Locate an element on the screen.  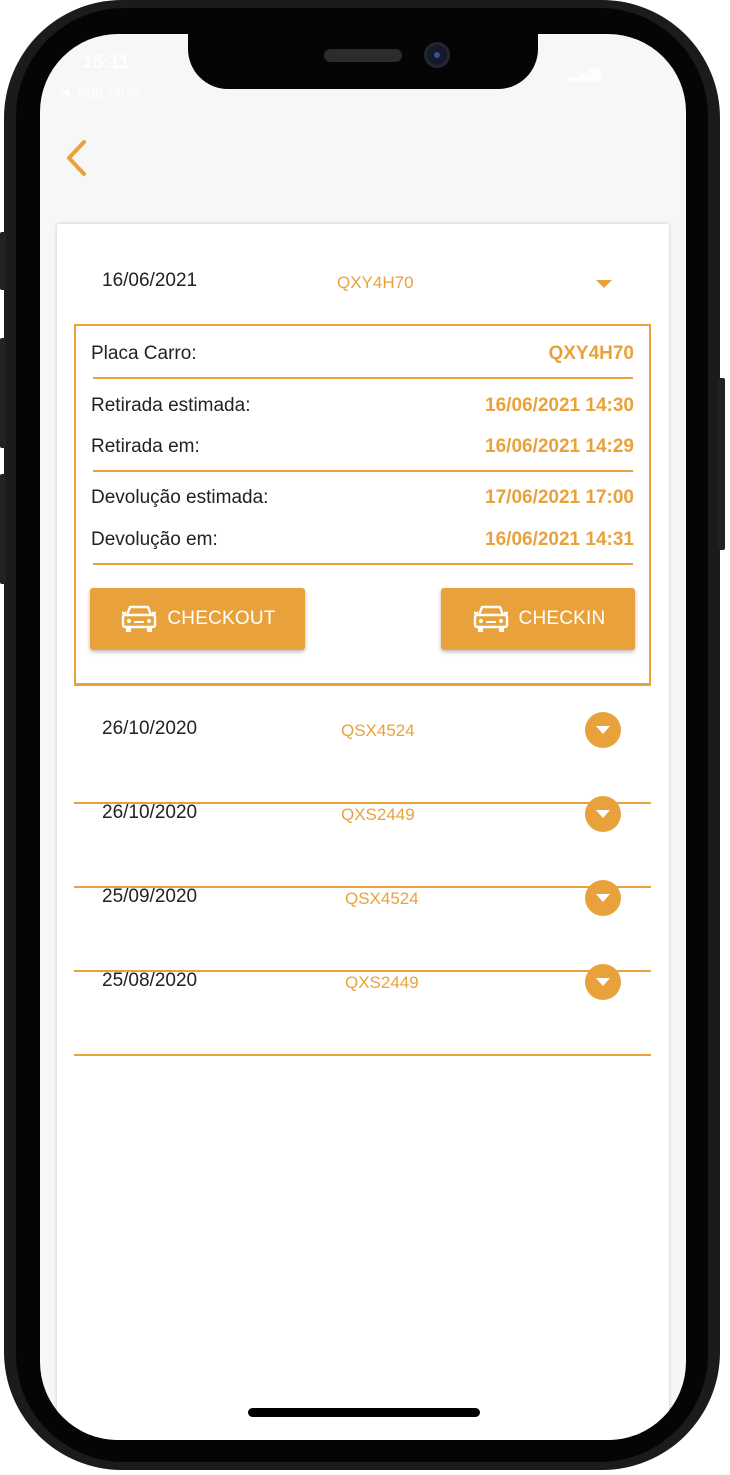
detail-label-return-actual: Devolução em: is located at coordinates (154, 539).